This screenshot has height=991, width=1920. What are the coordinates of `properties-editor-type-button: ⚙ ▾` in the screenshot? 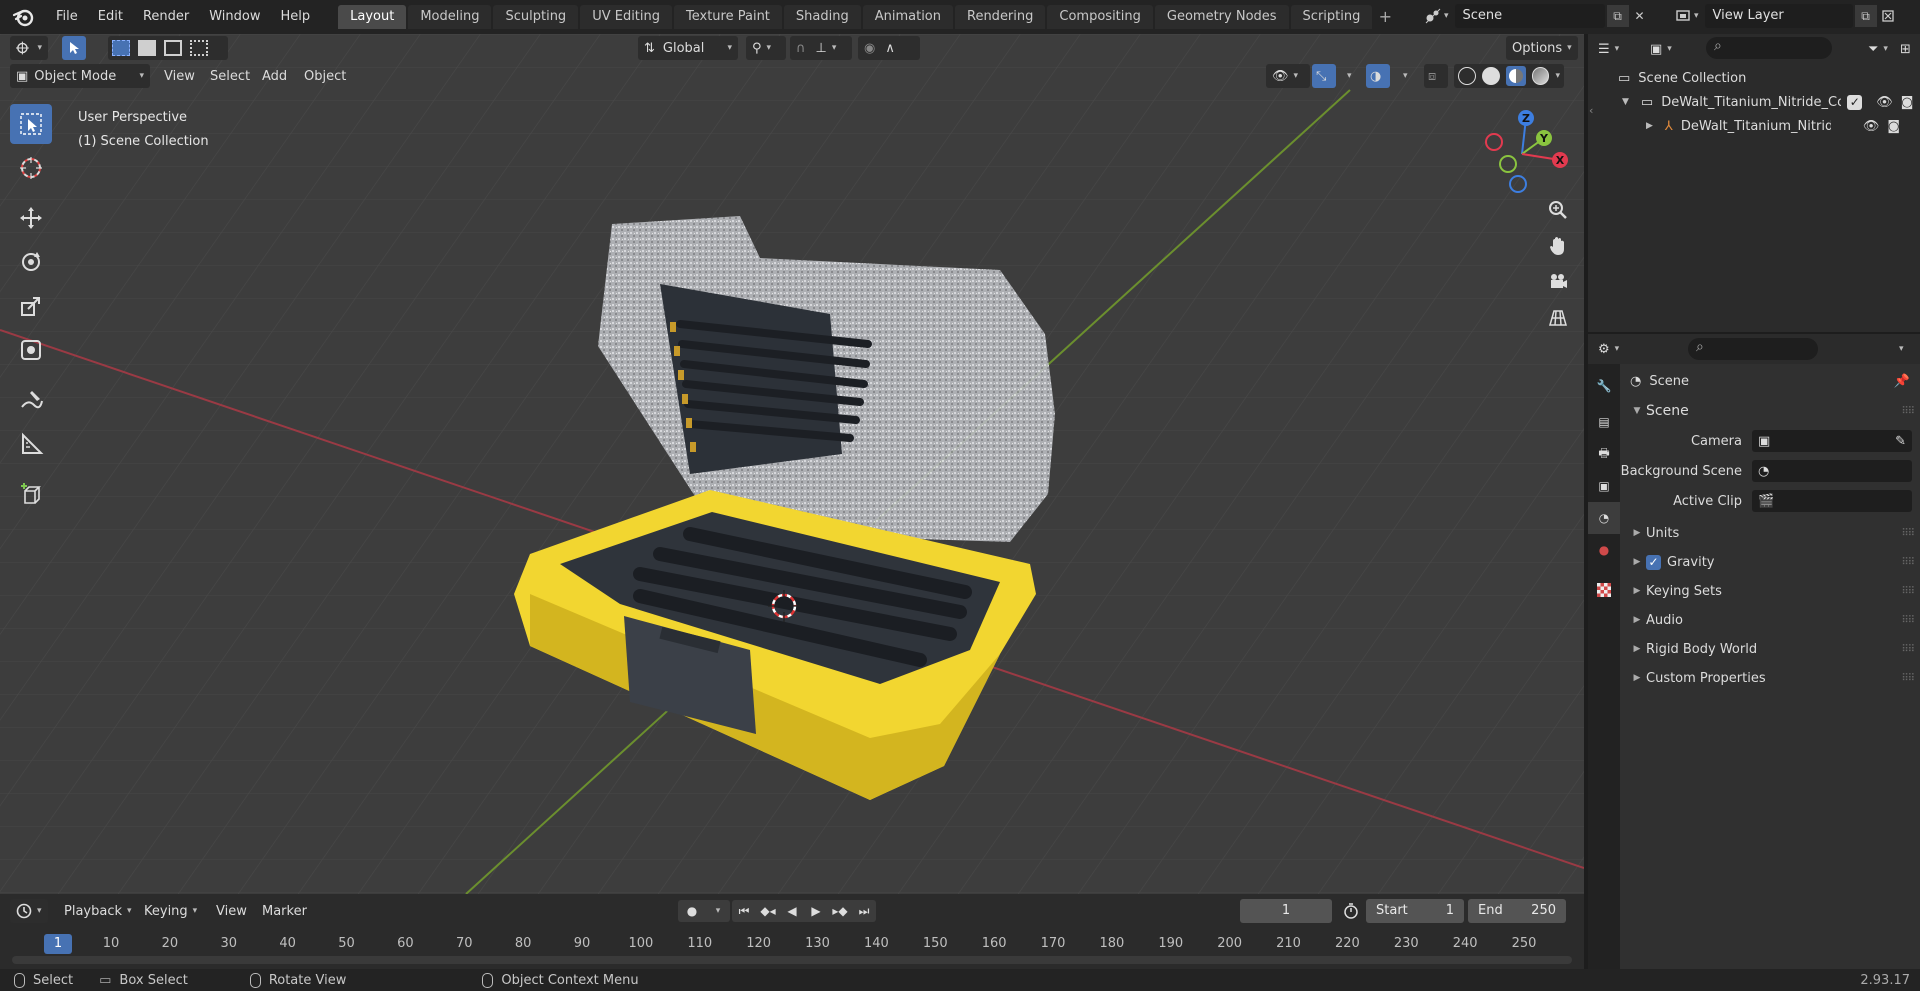 It's located at (1612, 349).